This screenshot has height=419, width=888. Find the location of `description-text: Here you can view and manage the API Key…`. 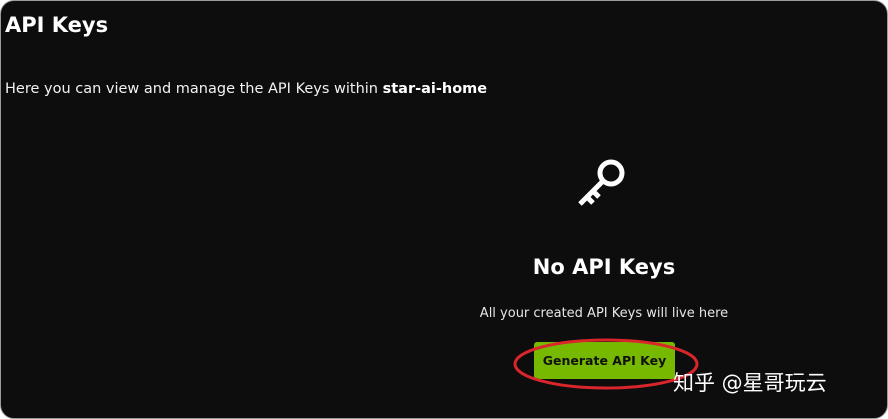

description-text: Here you can view and manage the API Key… is located at coordinates (194, 89).